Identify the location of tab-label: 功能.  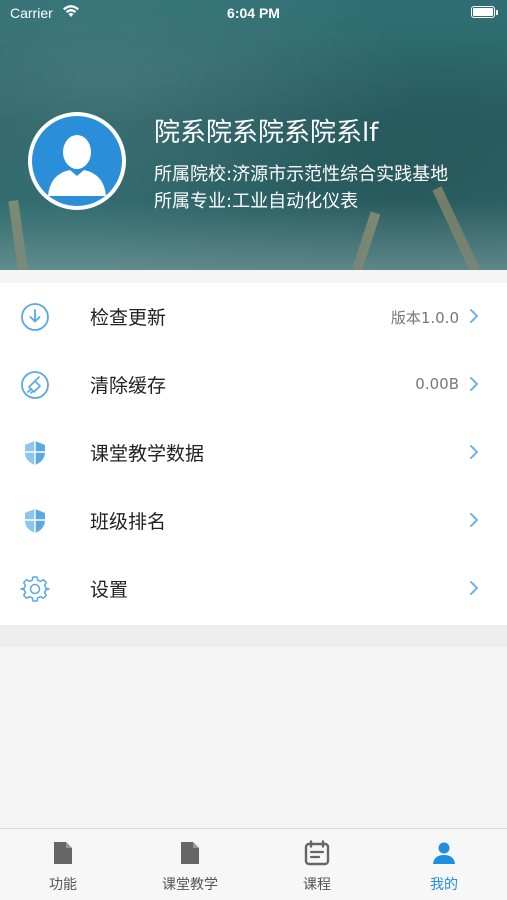
(63, 885).